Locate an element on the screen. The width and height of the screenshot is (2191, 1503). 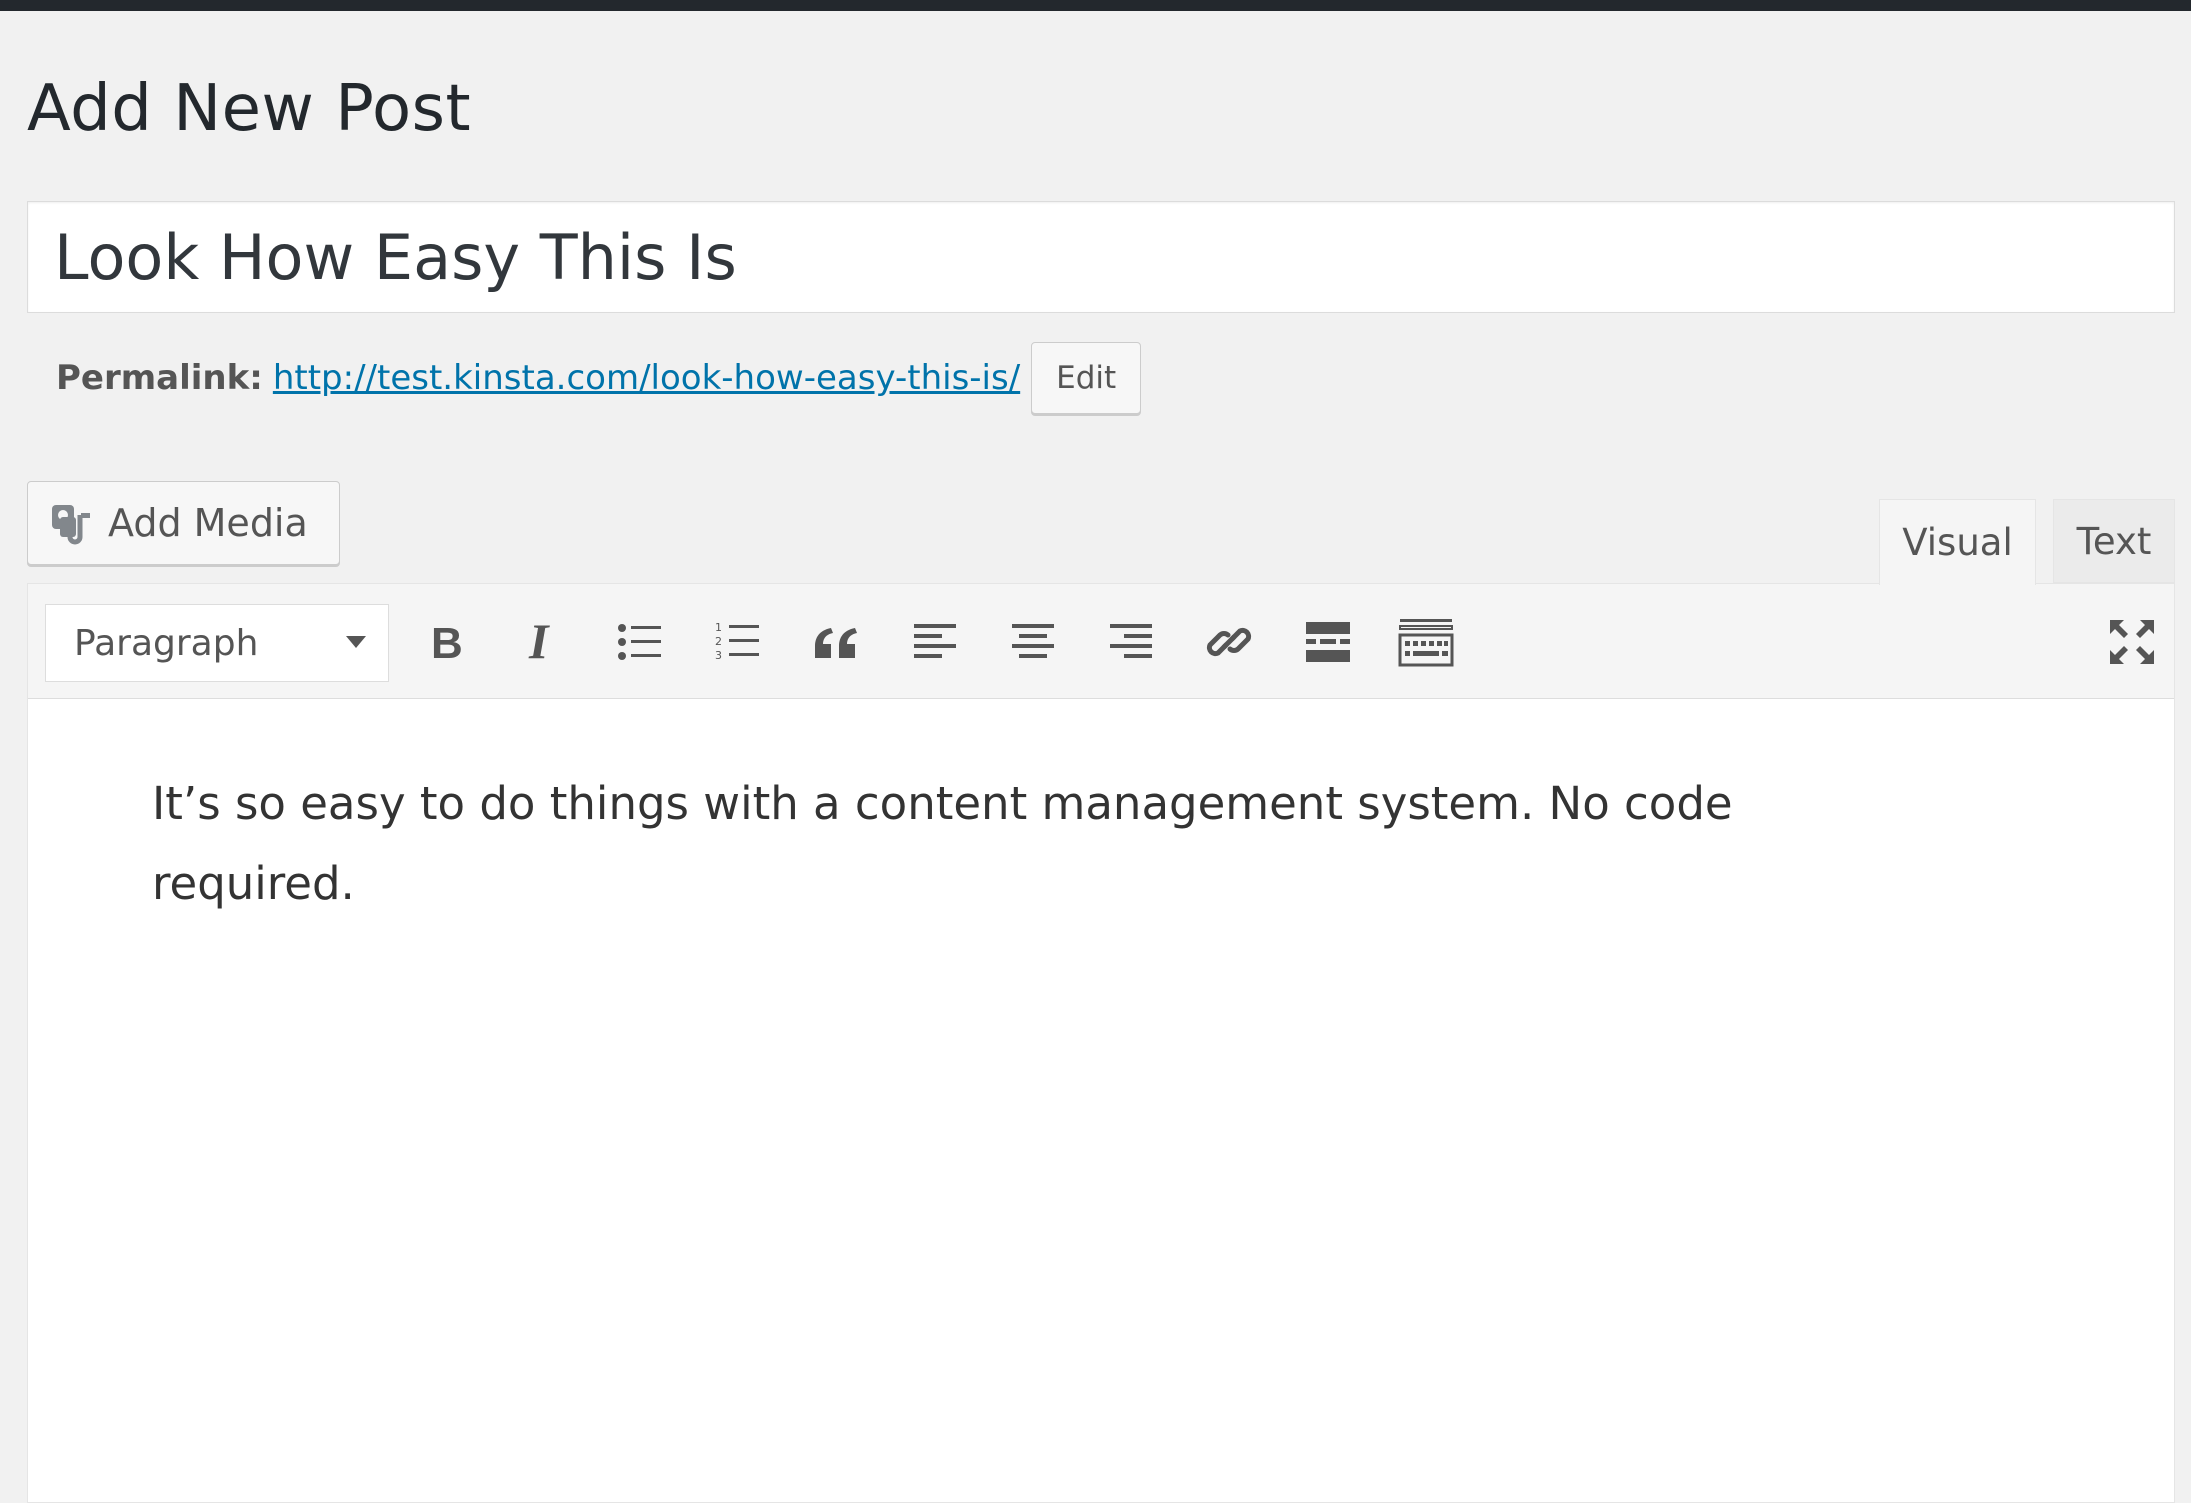
italic-button: I is located at coordinates (543, 642).